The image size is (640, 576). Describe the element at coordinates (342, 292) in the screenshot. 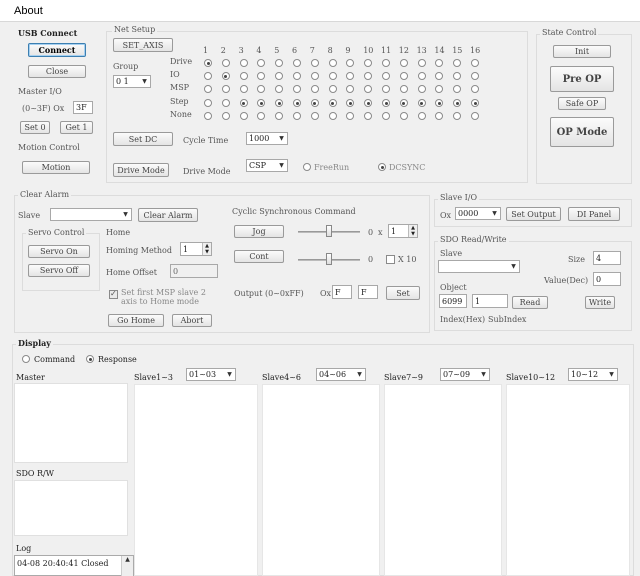

I see `output-field-1: F` at that location.